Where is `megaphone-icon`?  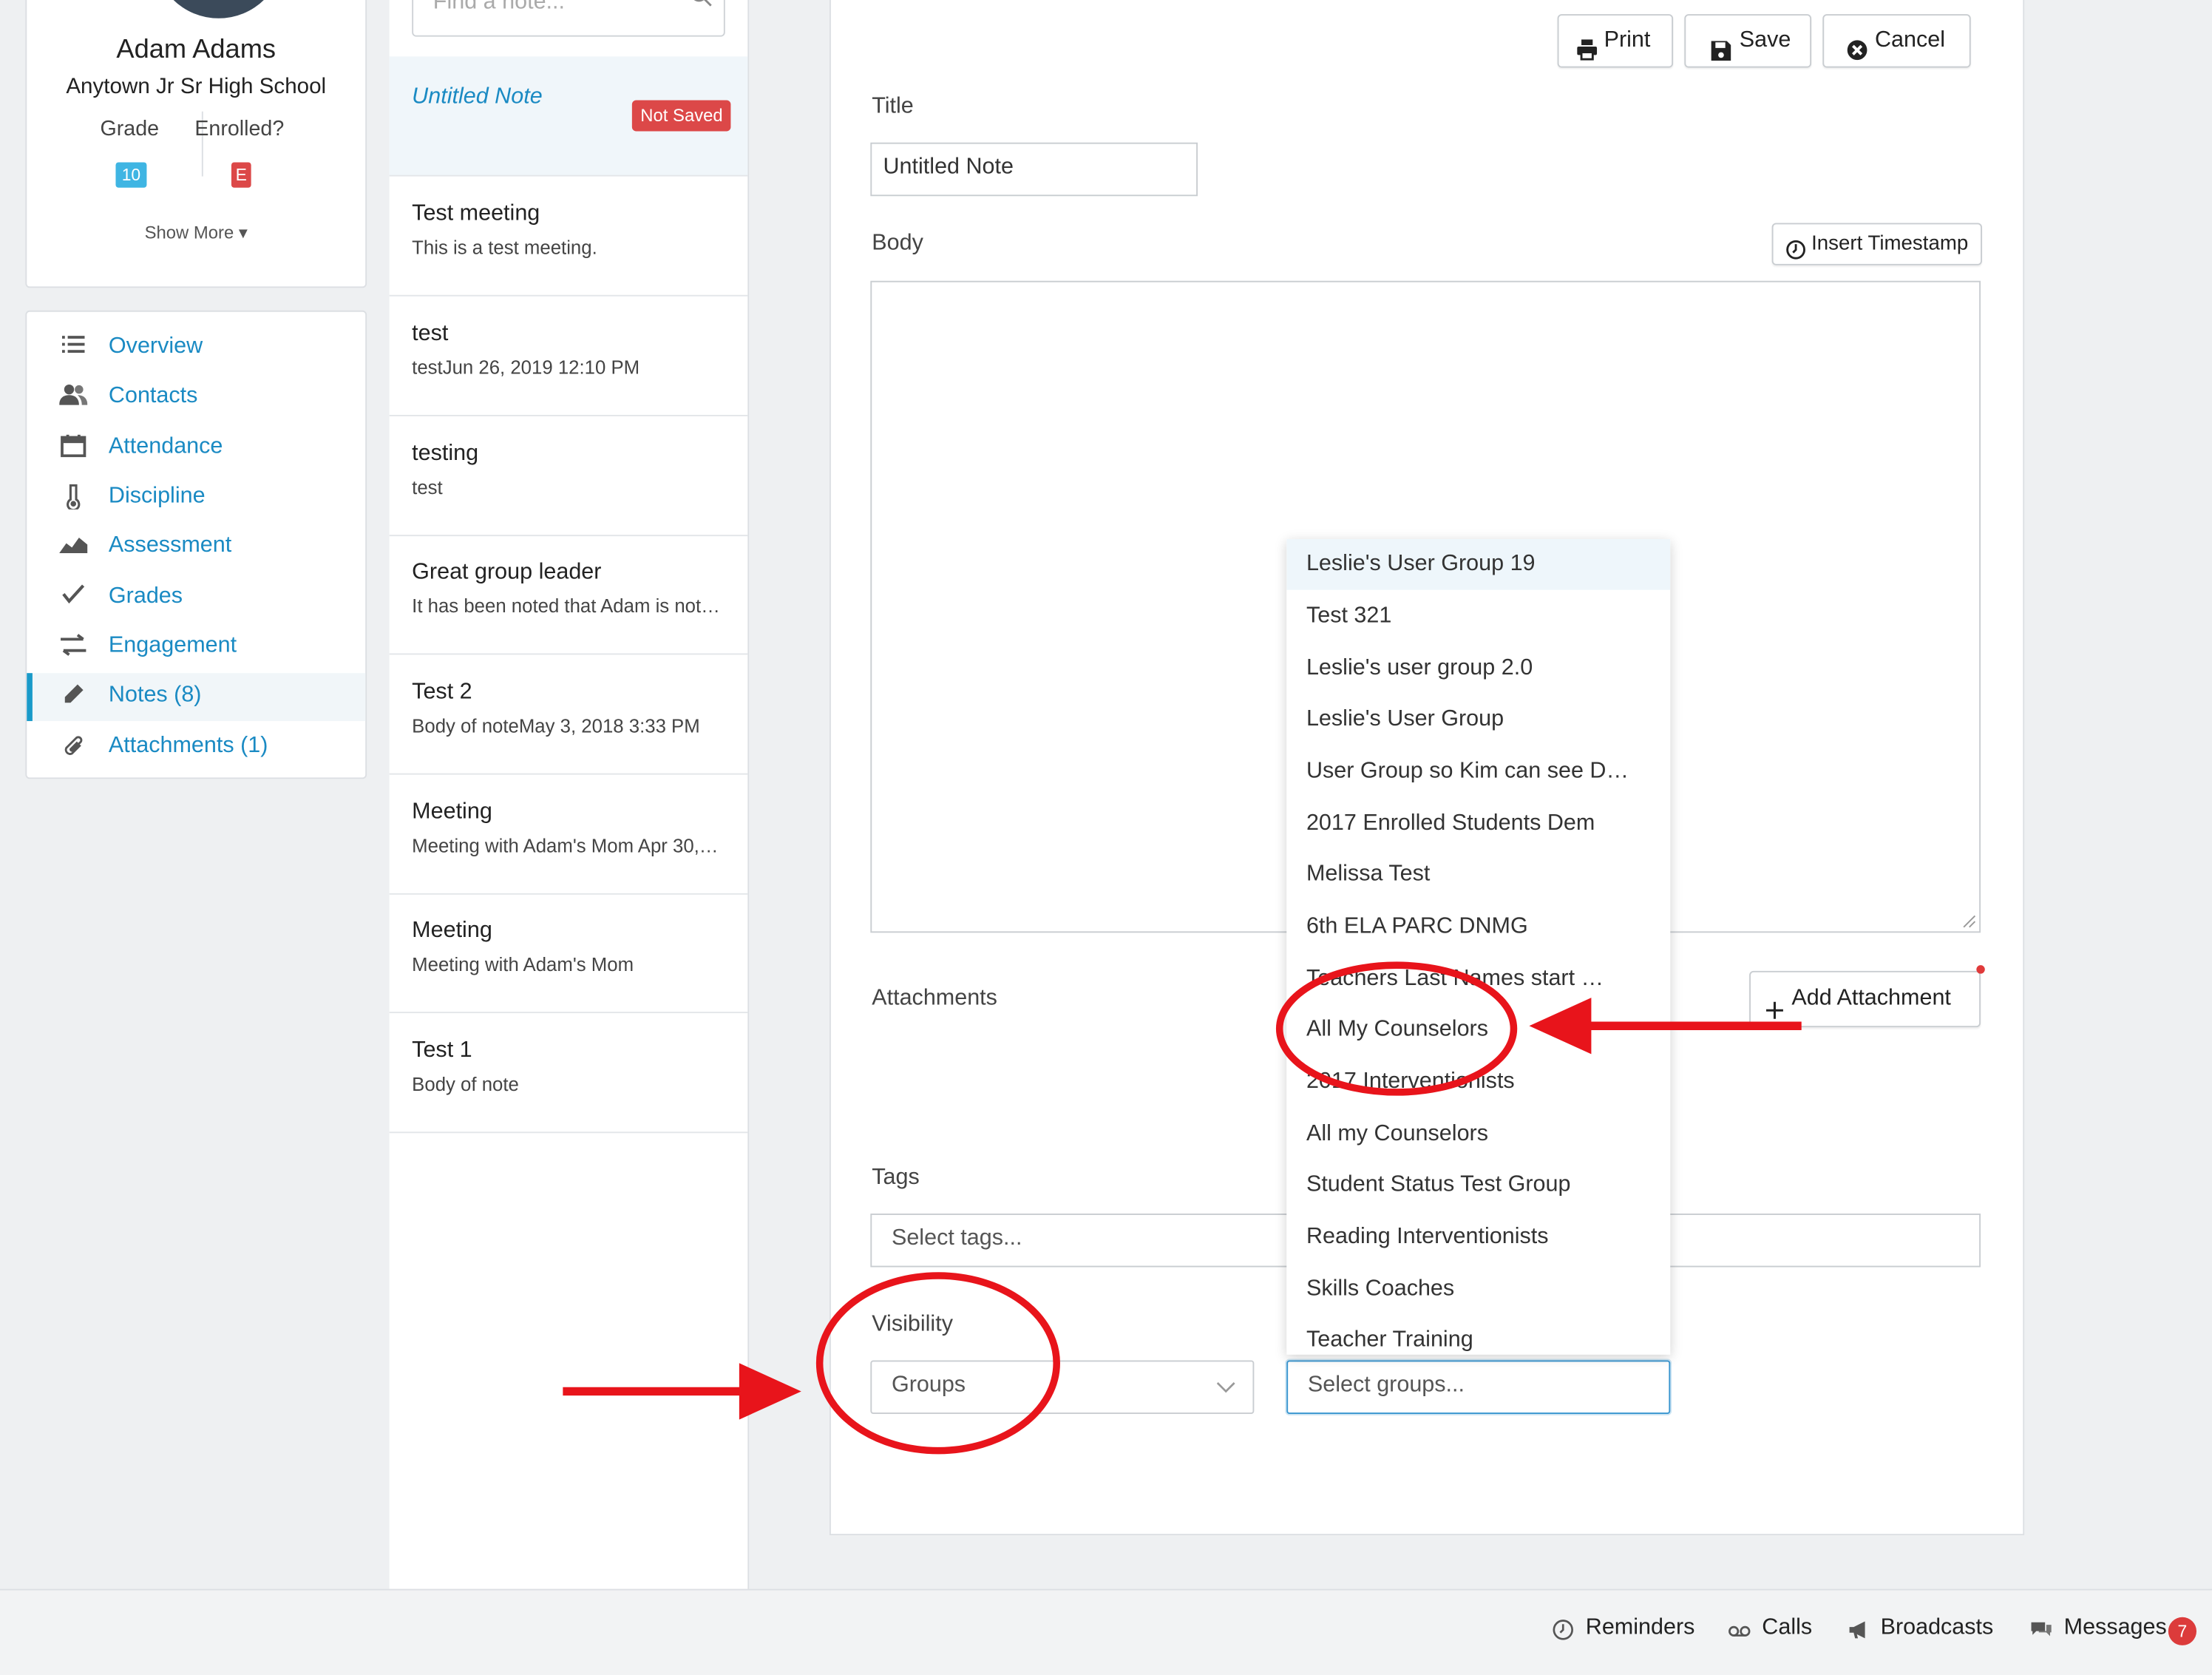 megaphone-icon is located at coordinates (1857, 1630).